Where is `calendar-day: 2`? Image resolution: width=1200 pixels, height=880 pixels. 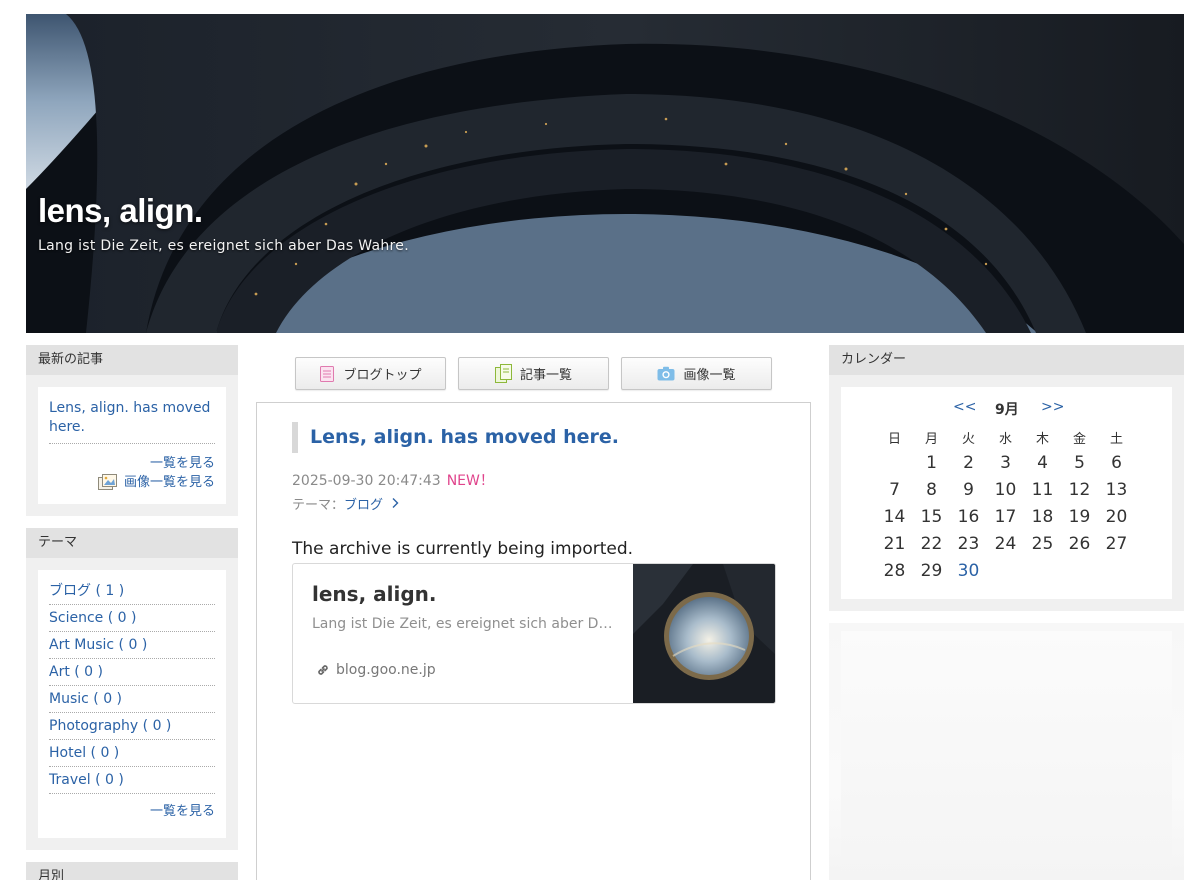
calendar-day: 2 is located at coordinates (968, 463).